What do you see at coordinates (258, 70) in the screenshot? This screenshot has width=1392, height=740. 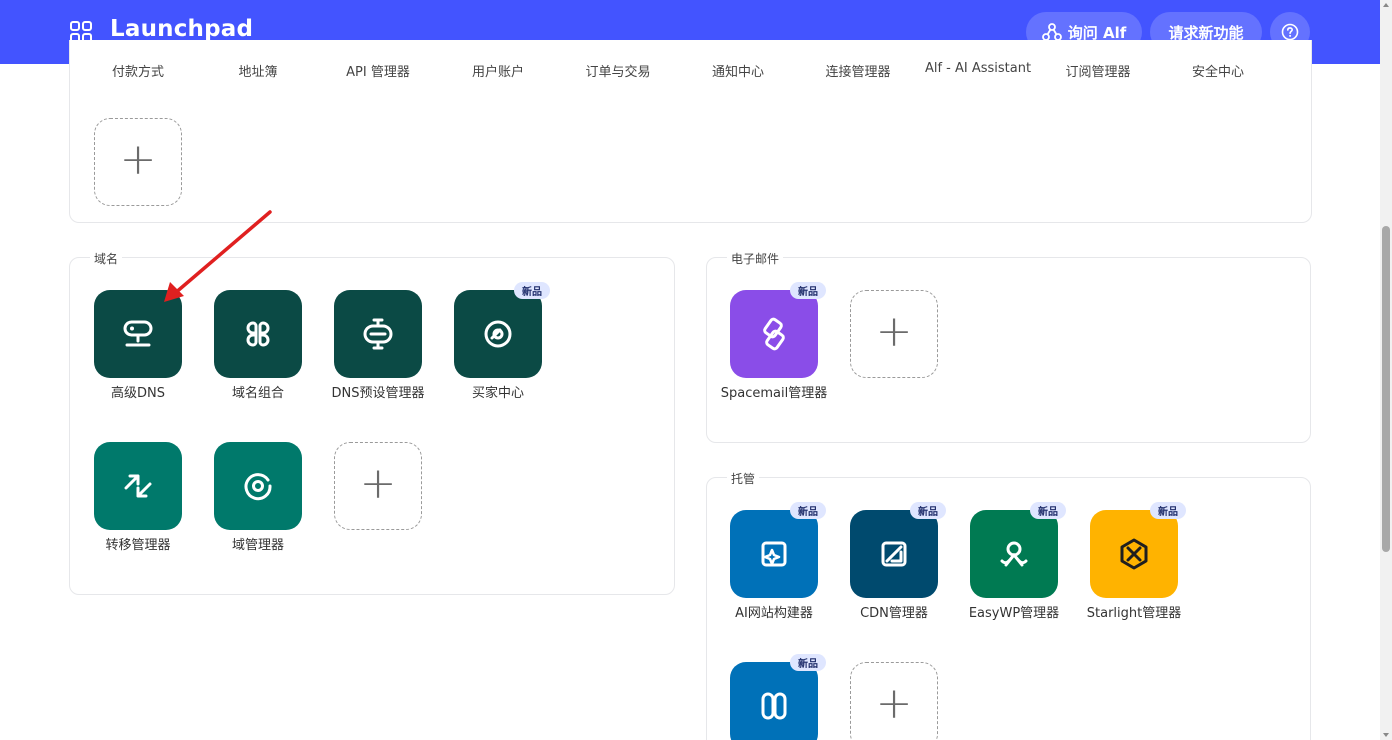 I see `top-item-label: 地址簿` at bounding box center [258, 70].